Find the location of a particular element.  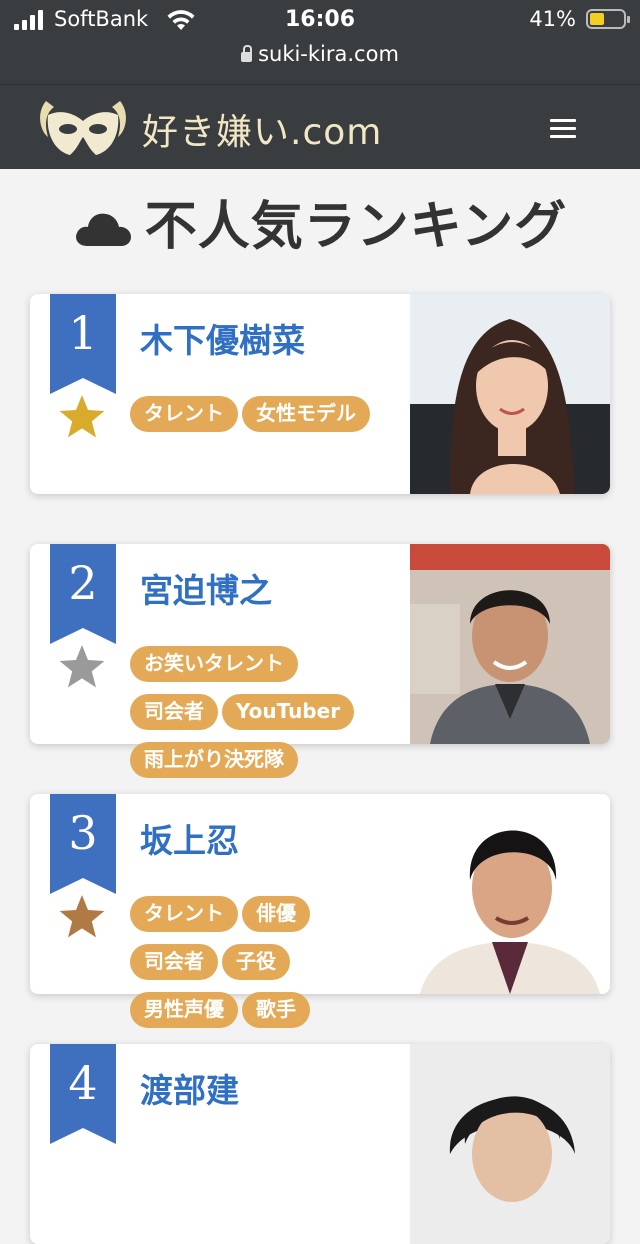

site-header: 好き嫌い.com is located at coordinates (320, 126).